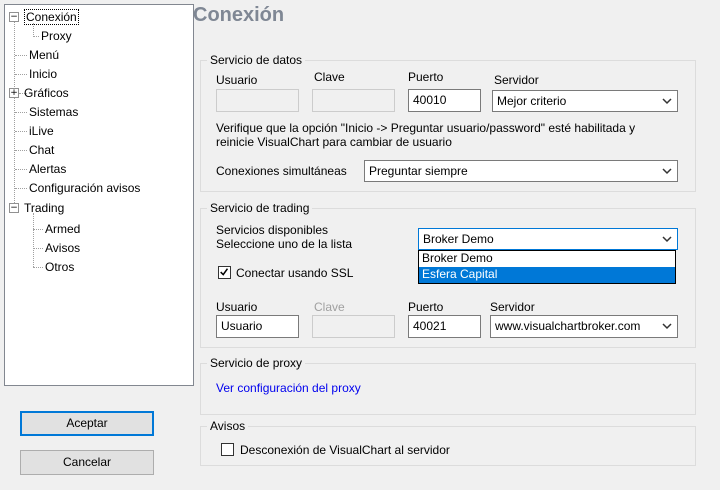  What do you see at coordinates (329, 77) in the screenshot?
I see `password-label: Clave` at bounding box center [329, 77].